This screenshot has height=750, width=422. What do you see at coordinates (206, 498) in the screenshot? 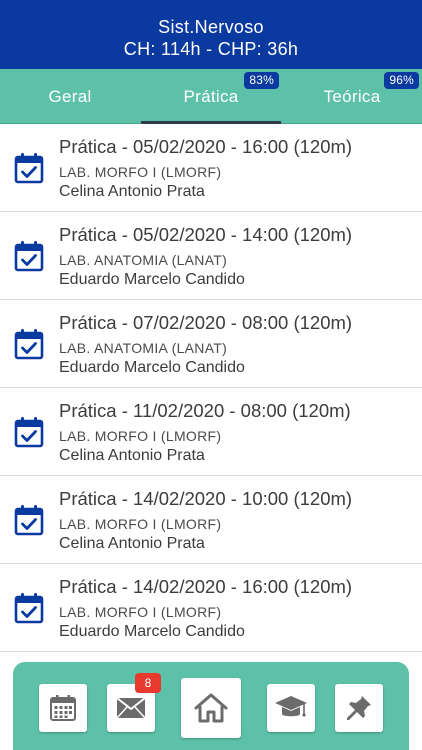
I see `session-title: Prática - 14/02/2020 - 10:00 (120m)` at bounding box center [206, 498].